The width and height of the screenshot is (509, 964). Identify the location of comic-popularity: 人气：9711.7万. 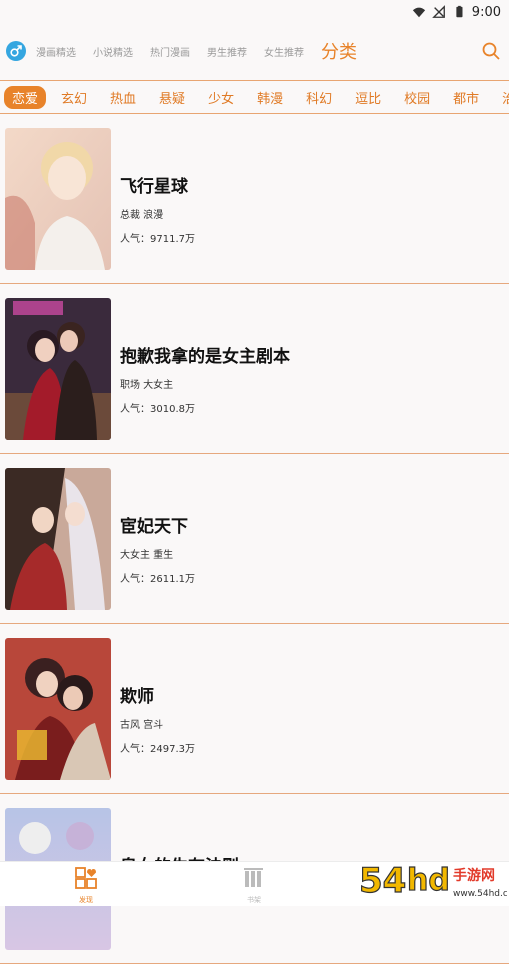
(157, 239).